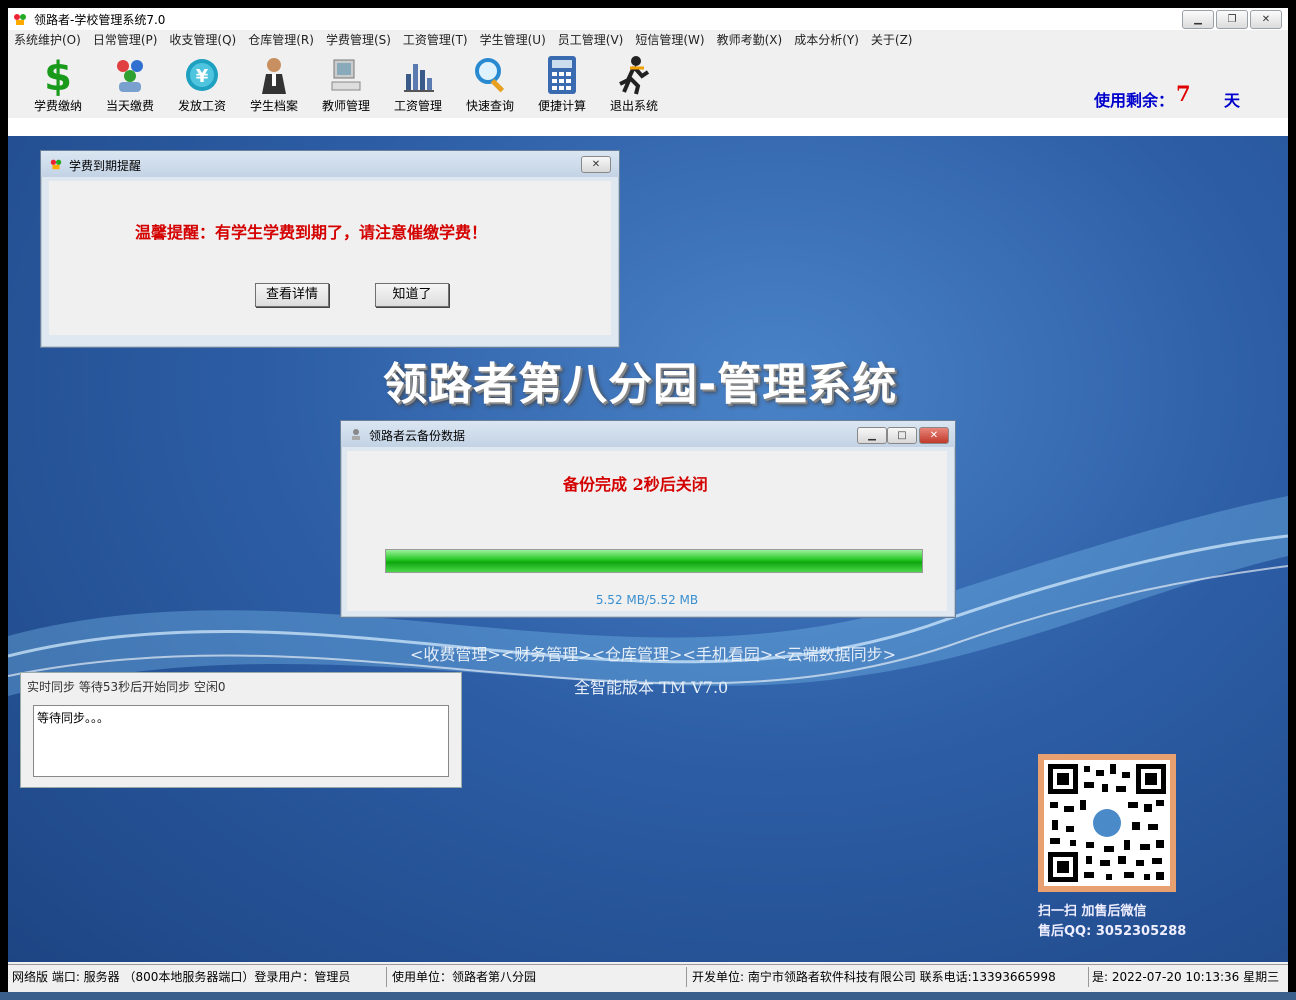 The image size is (1296, 1000). What do you see at coordinates (356, 434) in the screenshot?
I see `user-icon` at bounding box center [356, 434].